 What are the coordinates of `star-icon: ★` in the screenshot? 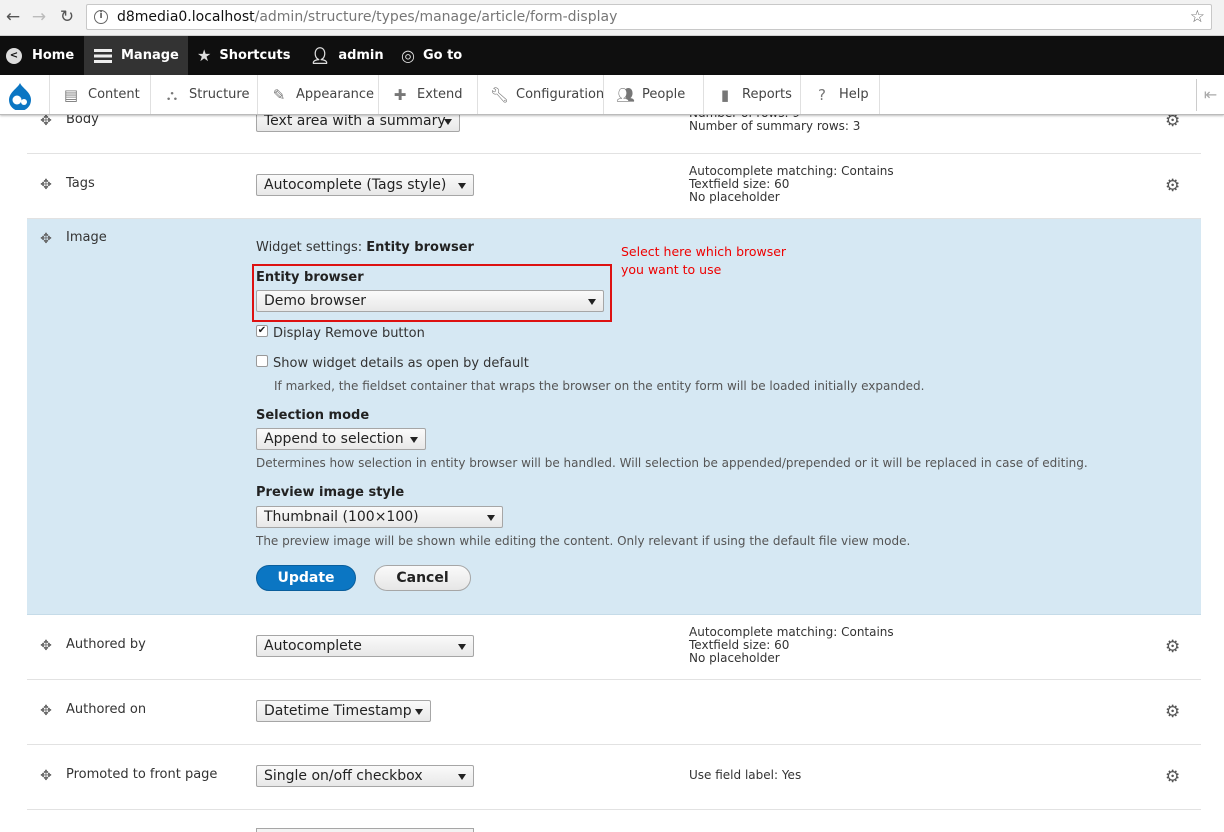 It's located at (204, 55).